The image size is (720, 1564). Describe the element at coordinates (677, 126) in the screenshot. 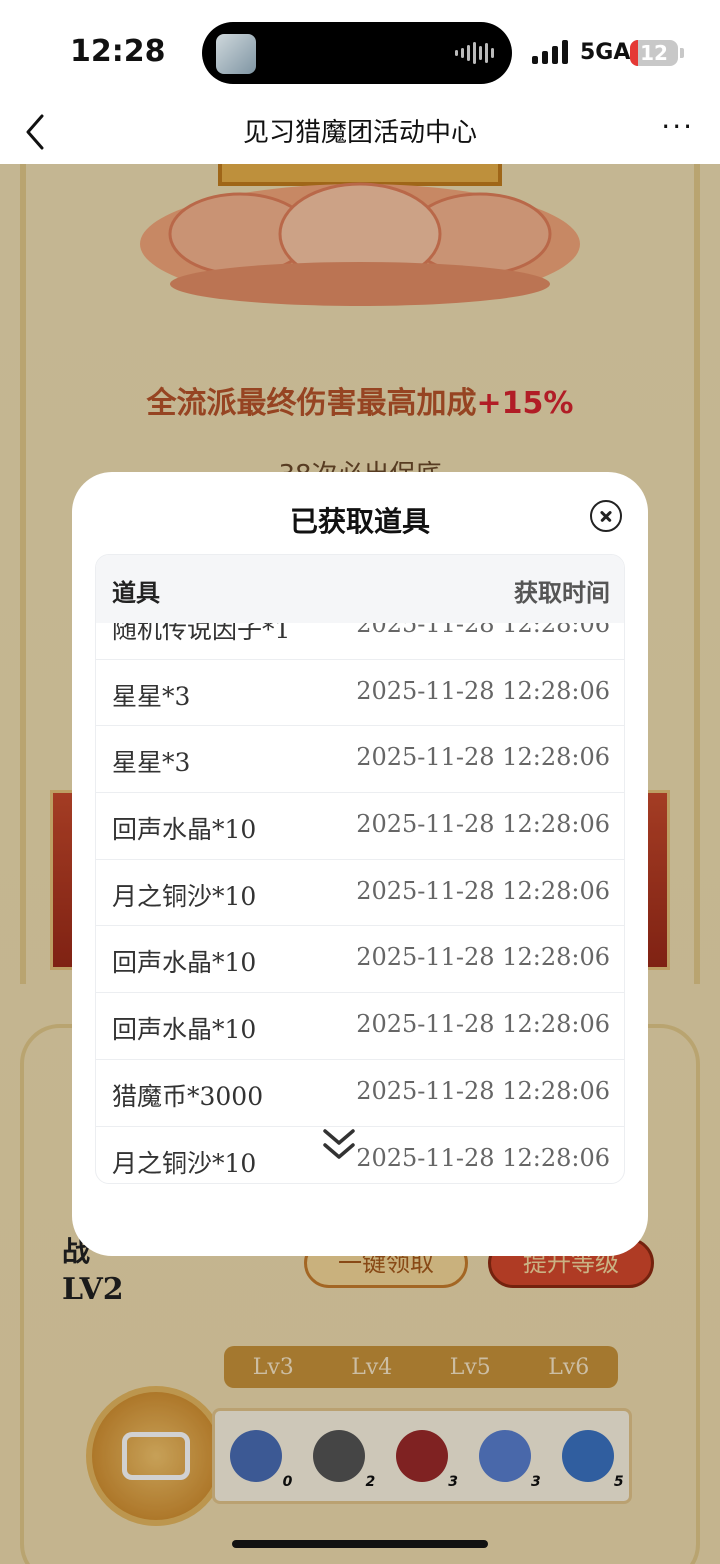

I see `more-icon: ···` at that location.